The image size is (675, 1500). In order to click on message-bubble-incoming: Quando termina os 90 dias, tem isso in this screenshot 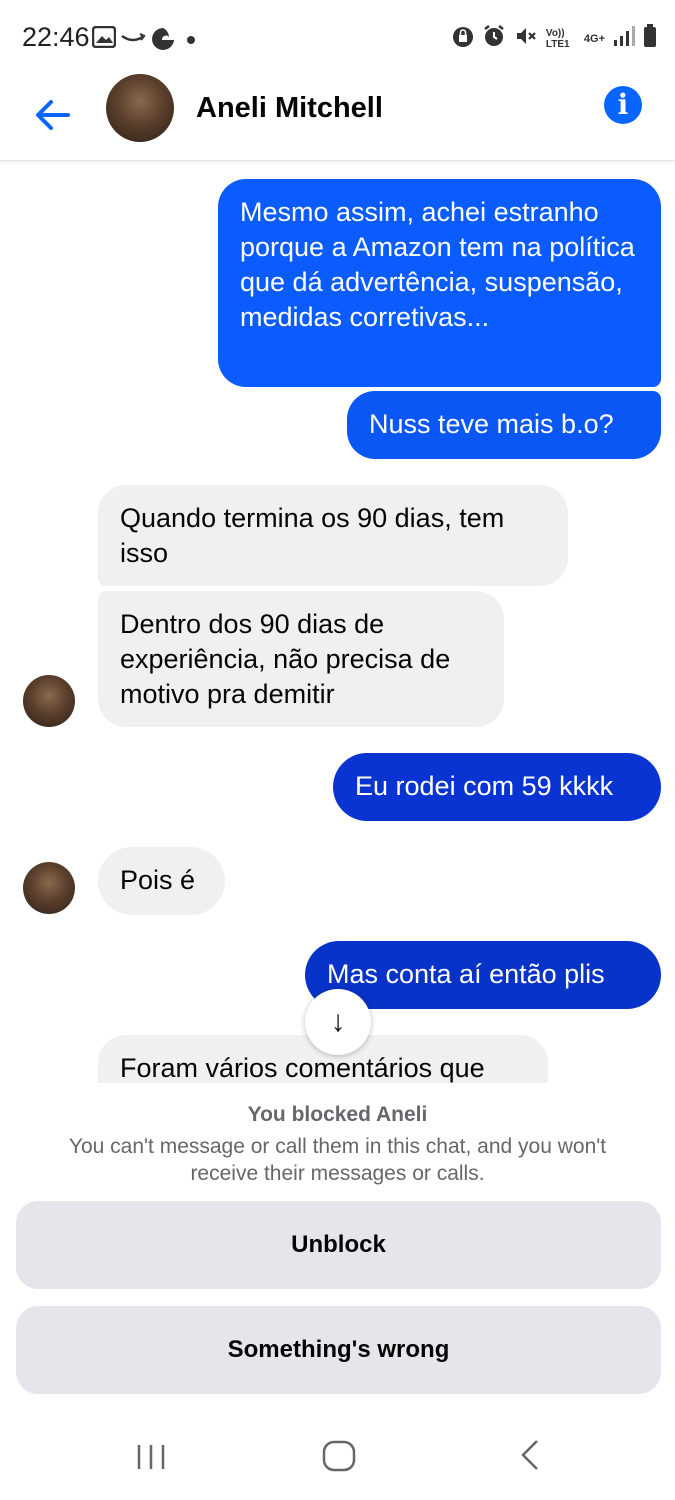, I will do `click(333, 535)`.